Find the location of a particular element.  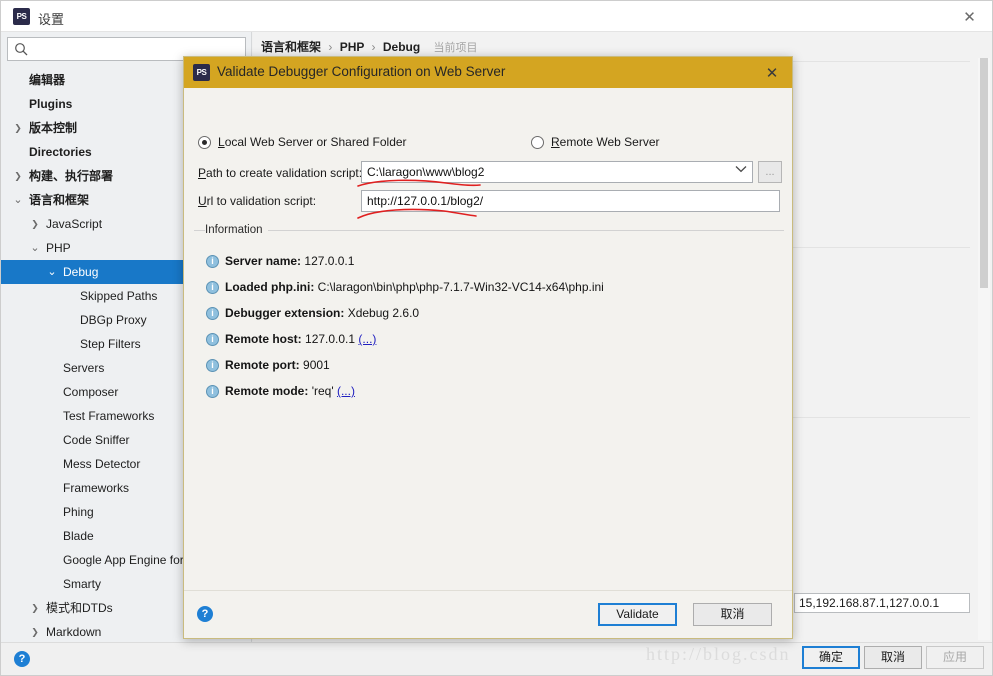

sidebar-item-label: DBGp Proxy is located at coordinates (113, 320).